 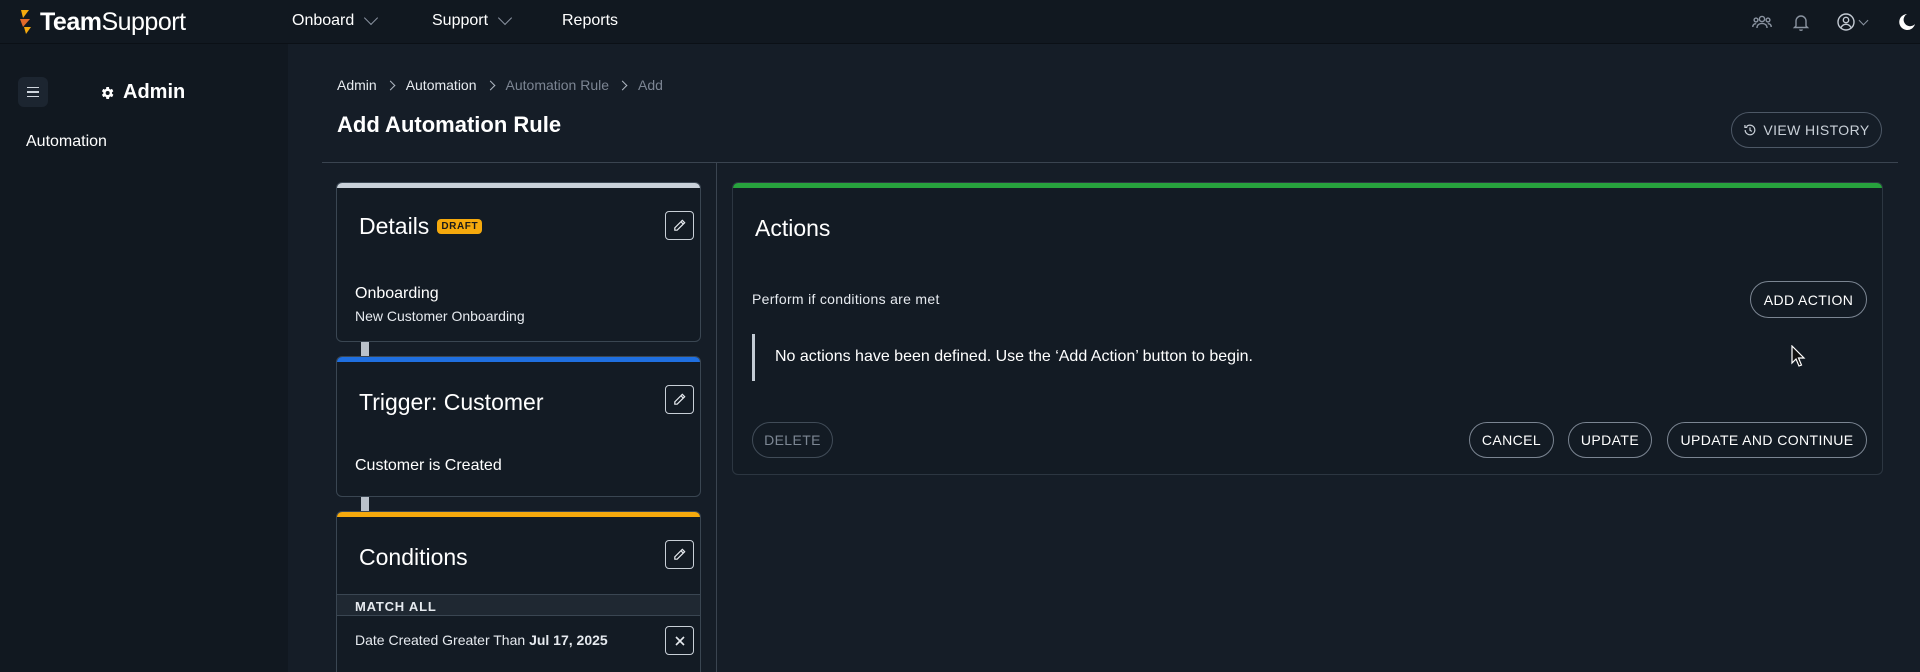 What do you see at coordinates (144, 358) in the screenshot?
I see `sidebar: Admin Automation` at bounding box center [144, 358].